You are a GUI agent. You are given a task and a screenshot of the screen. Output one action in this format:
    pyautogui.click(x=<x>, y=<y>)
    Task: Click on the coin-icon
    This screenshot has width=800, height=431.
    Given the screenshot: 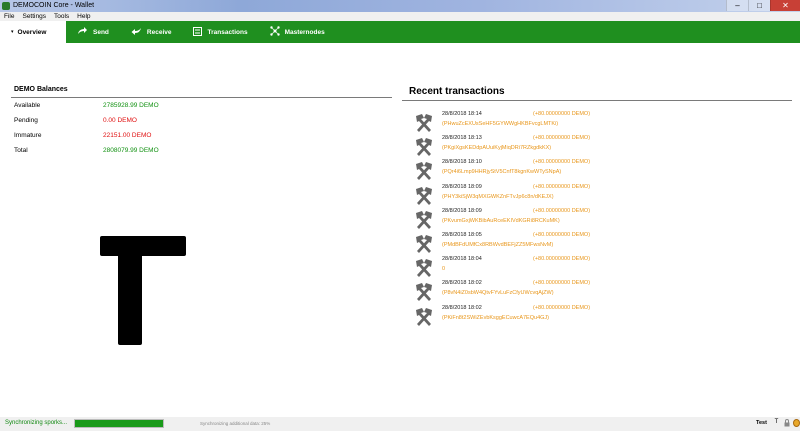 What is the action you would take?
    pyautogui.click(x=796, y=423)
    